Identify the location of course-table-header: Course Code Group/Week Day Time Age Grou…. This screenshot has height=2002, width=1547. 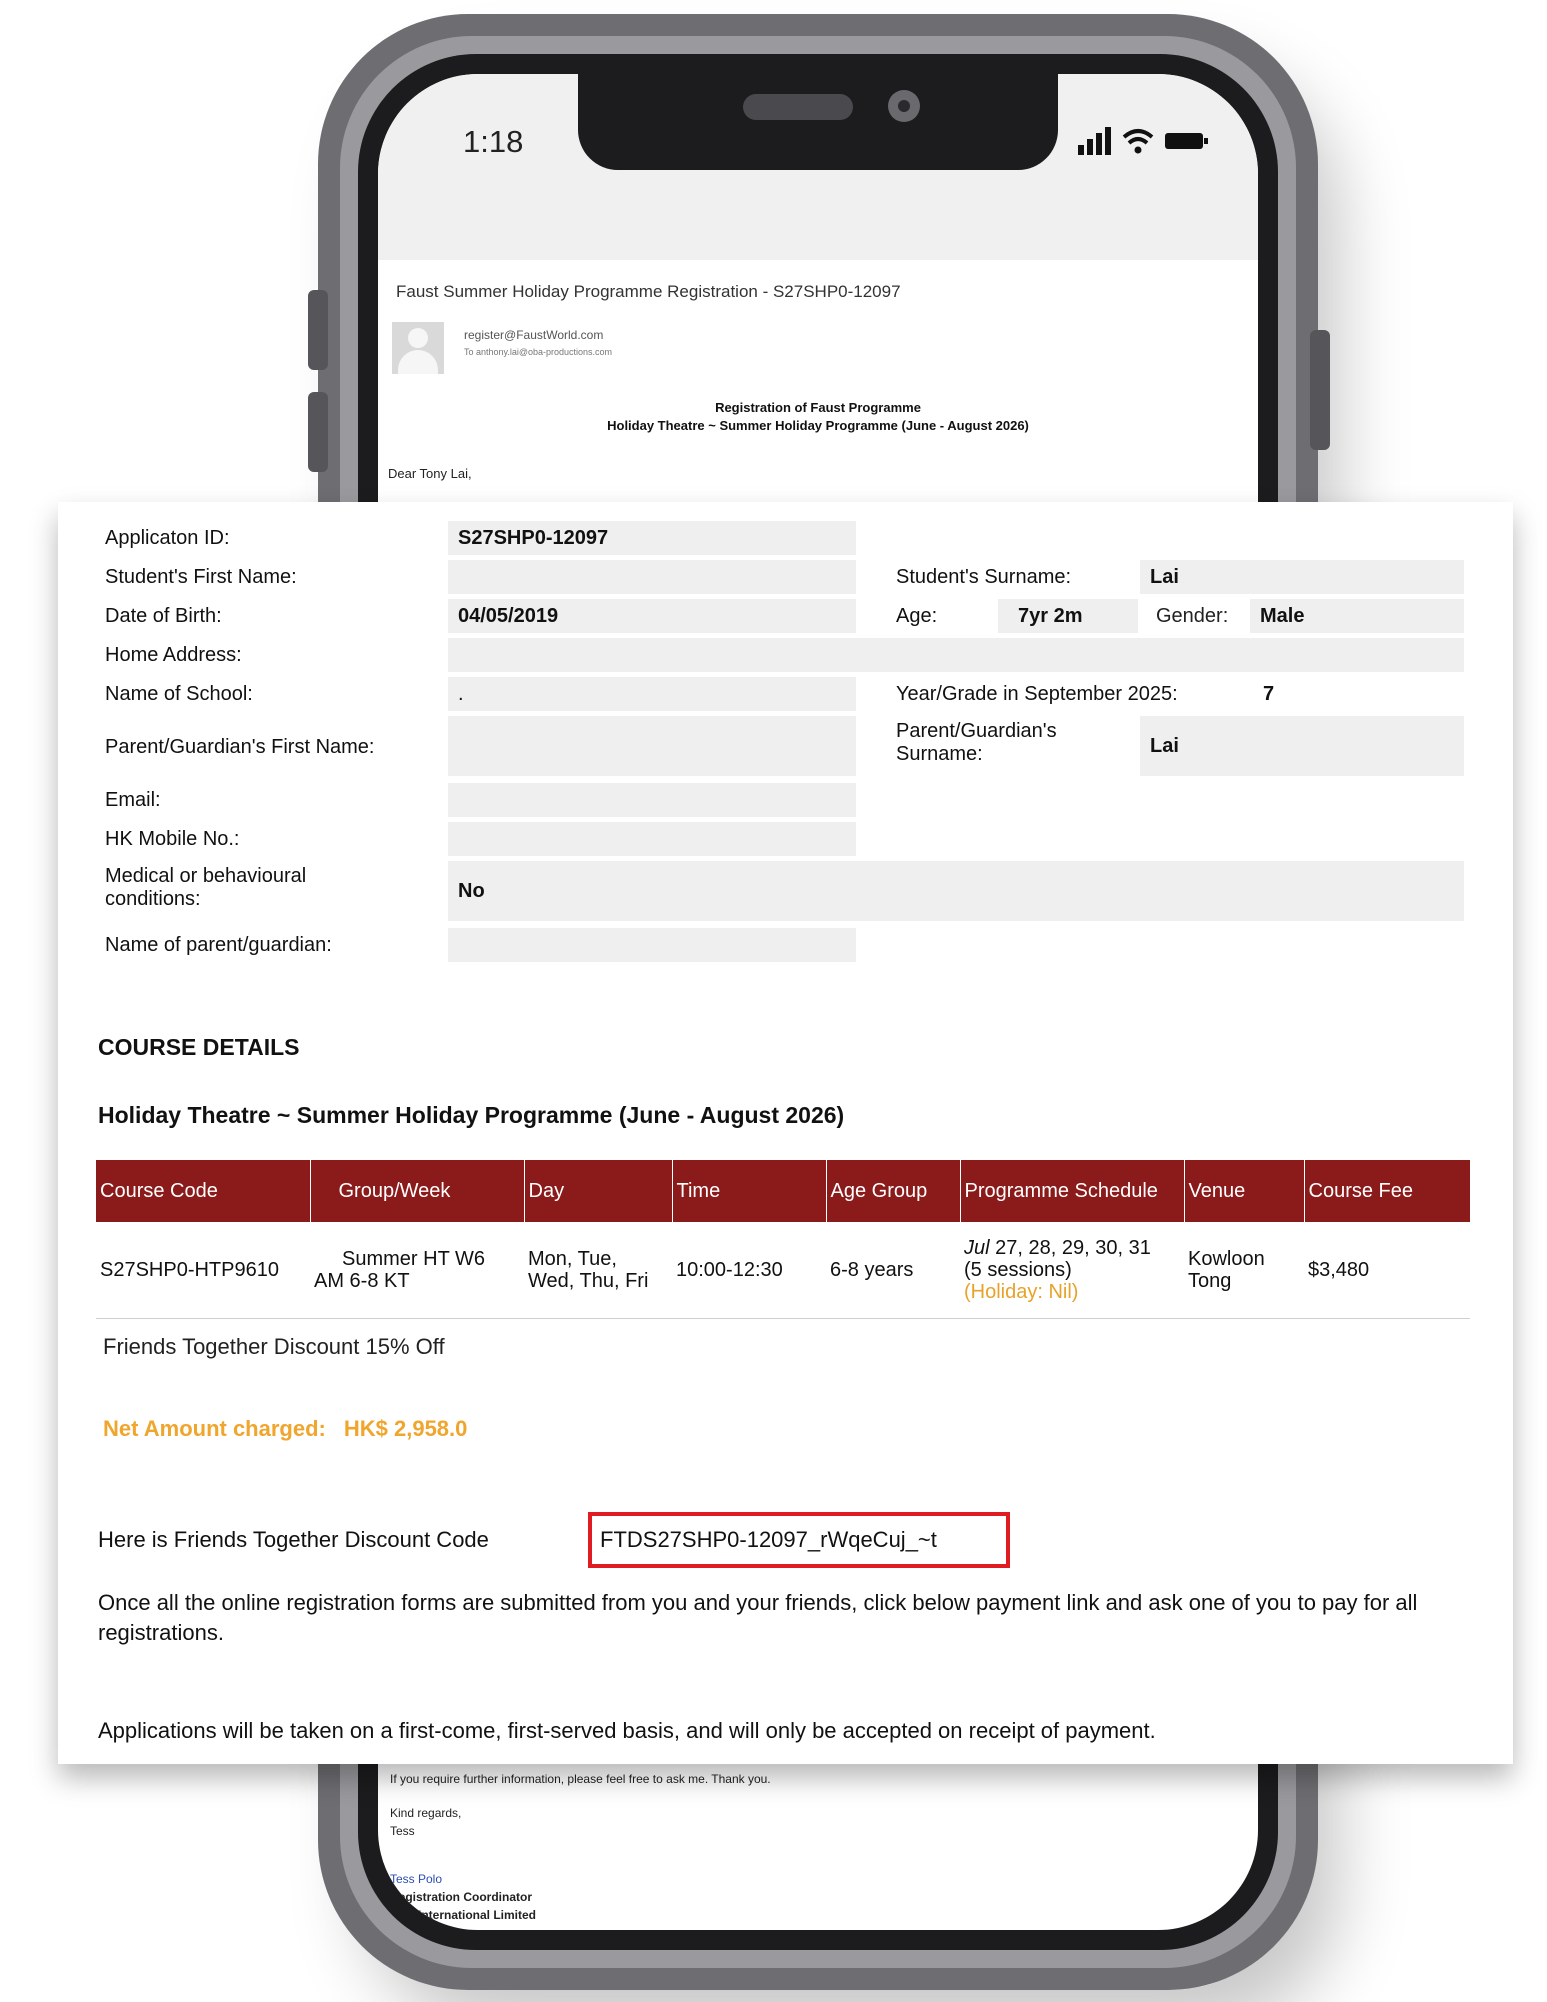
(783, 1191).